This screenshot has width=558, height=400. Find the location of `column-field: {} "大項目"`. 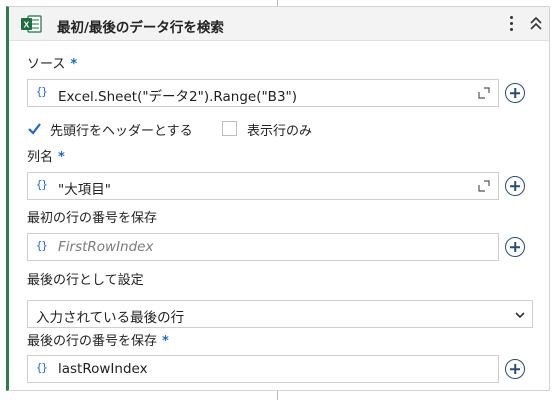

column-field: {} "大項目" is located at coordinates (263, 186).